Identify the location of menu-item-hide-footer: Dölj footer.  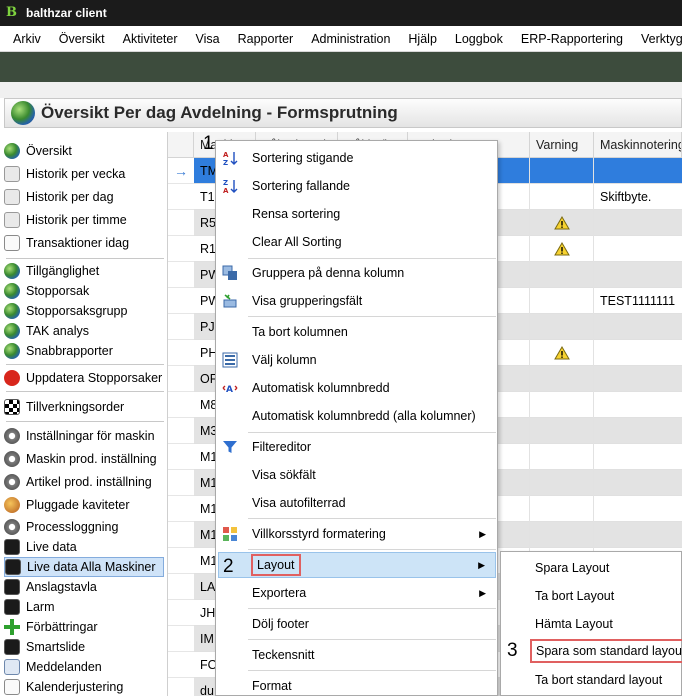
(357, 624).